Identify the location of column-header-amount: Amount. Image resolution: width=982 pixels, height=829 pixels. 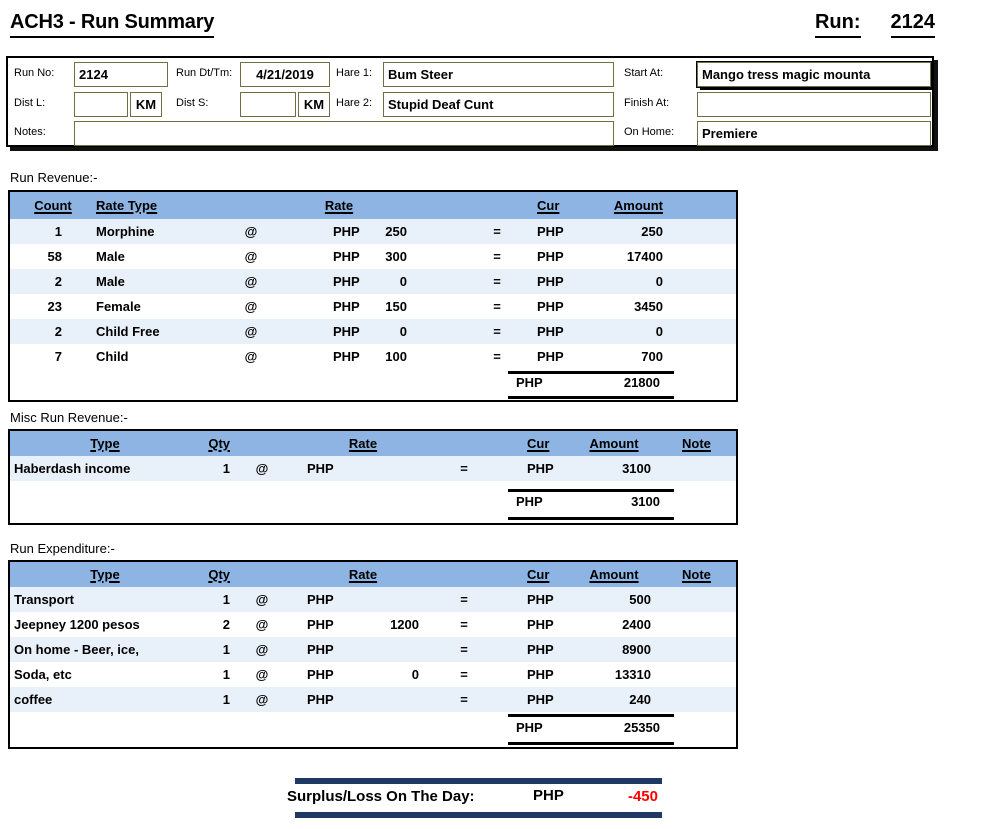
(614, 443).